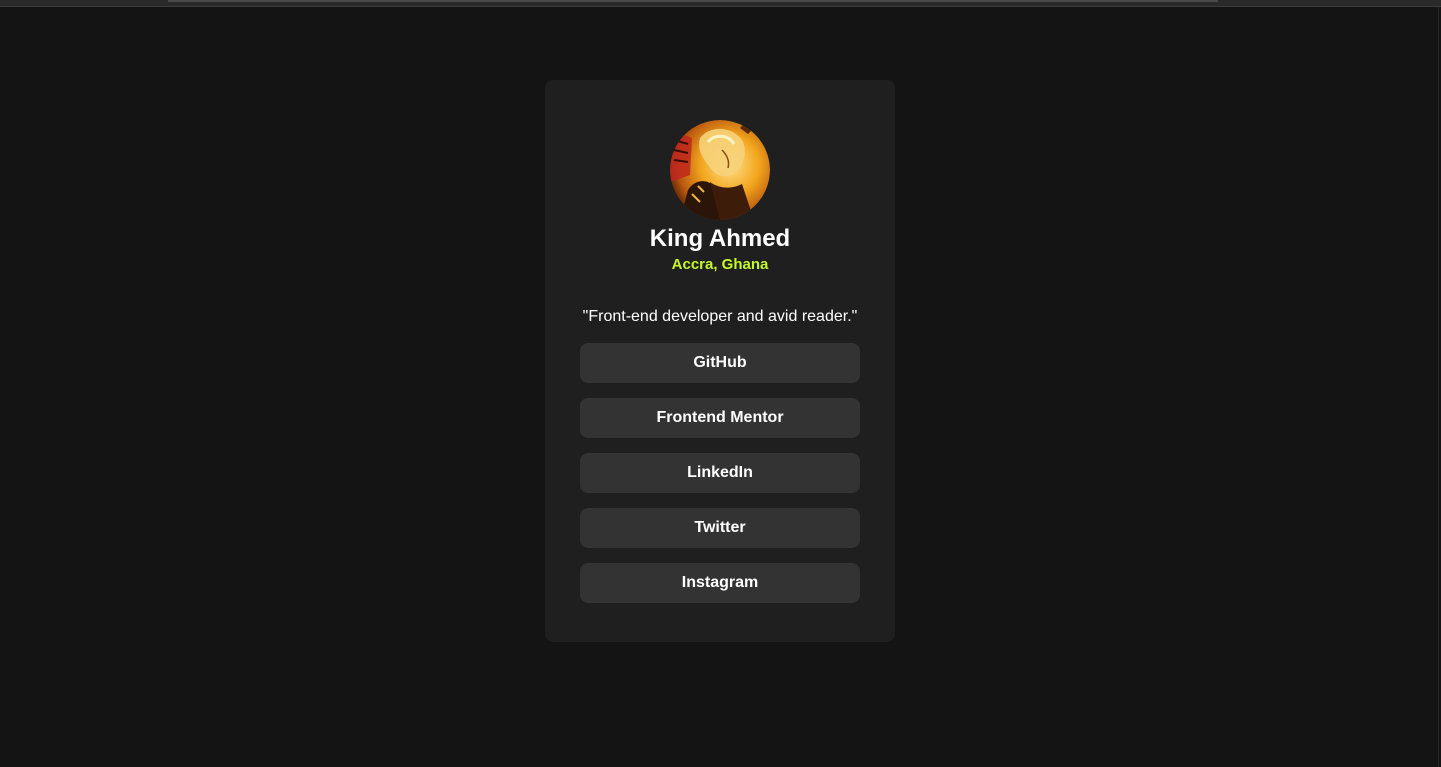 The width and height of the screenshot is (1441, 767). Describe the element at coordinates (720, 238) in the screenshot. I see `profile-name: King Ahmed` at that location.